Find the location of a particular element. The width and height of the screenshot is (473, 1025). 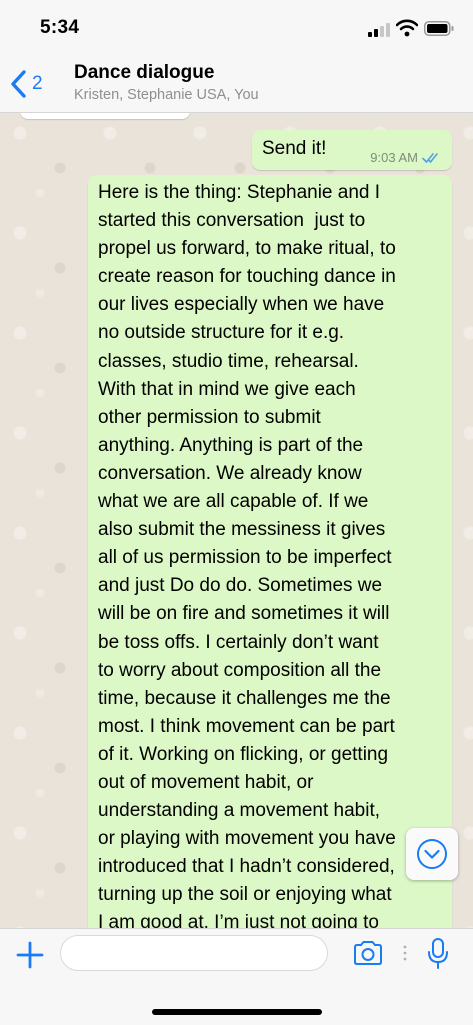

signal-icon is located at coordinates (380, 30).